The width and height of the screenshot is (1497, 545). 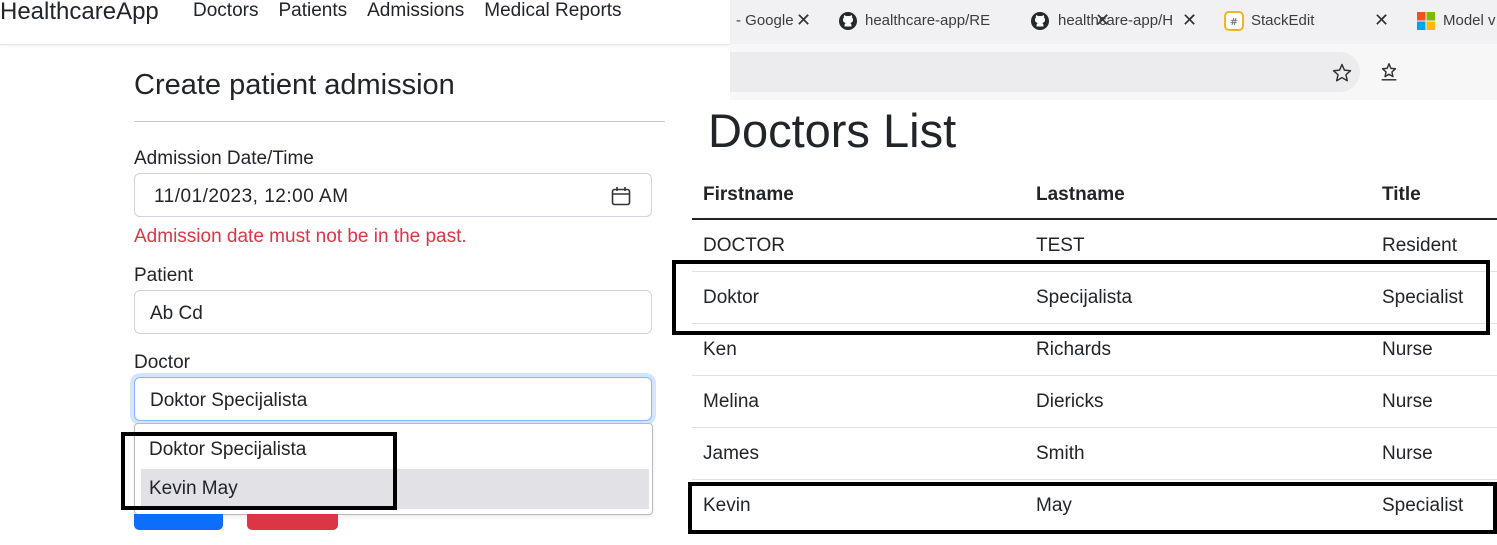 What do you see at coordinates (1401, 194) in the screenshot?
I see `column-header-title: Title` at bounding box center [1401, 194].